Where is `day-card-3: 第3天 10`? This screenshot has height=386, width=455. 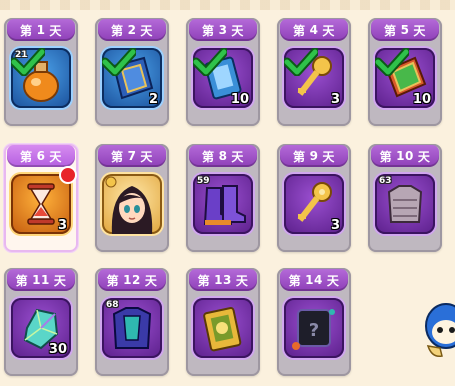 day-card-3: 第3天 10 is located at coordinates (223, 72).